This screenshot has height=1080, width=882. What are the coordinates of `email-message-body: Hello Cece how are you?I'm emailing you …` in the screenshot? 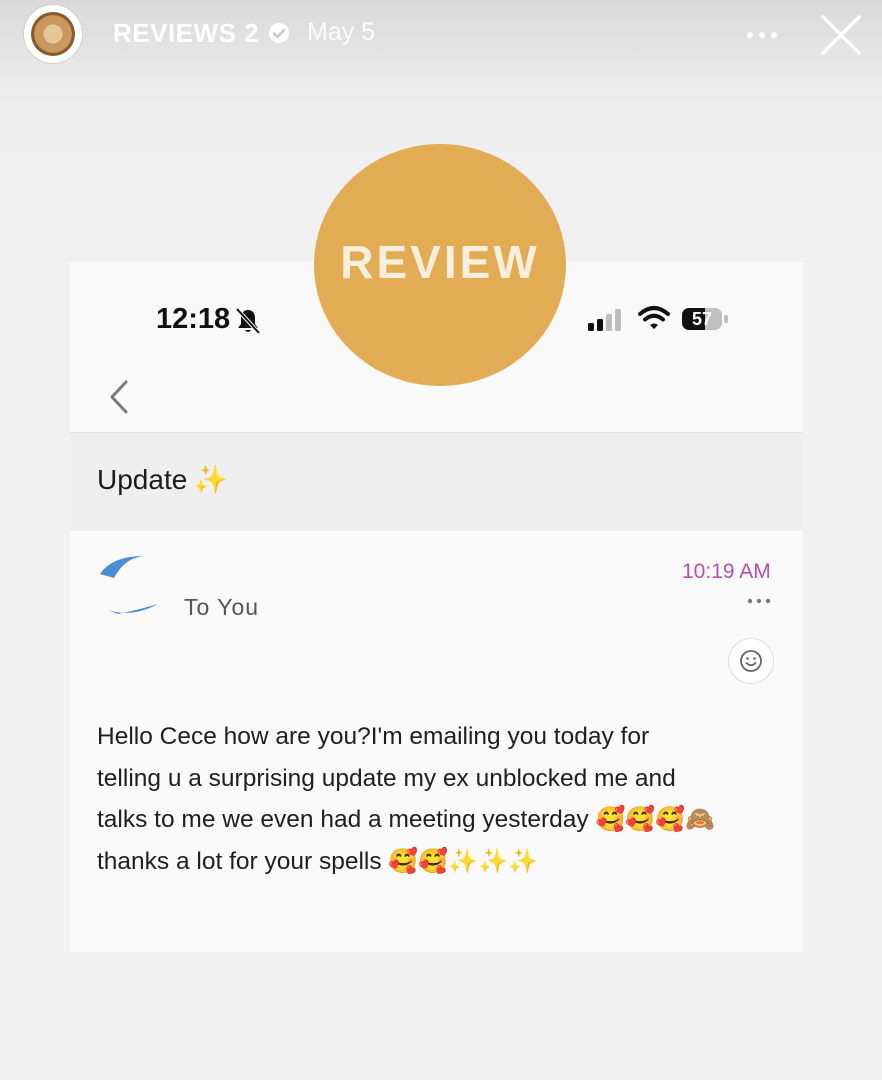 It's located at (442, 799).